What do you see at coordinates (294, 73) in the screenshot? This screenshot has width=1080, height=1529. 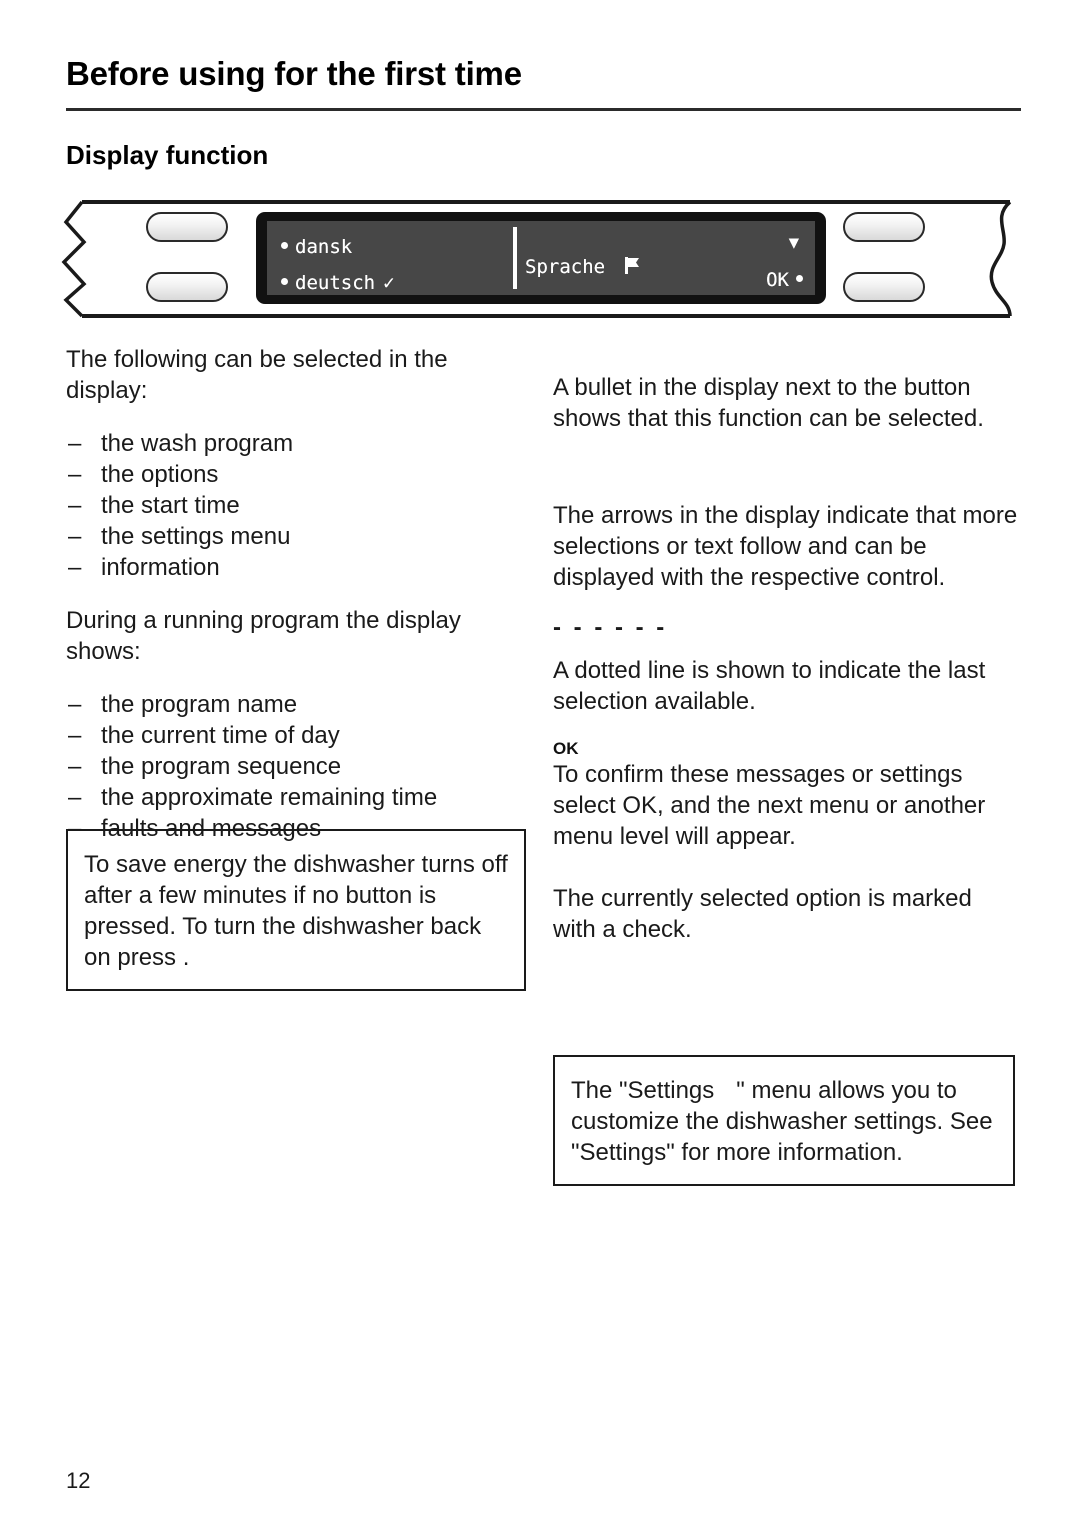 I see `chapter-title: Before using for the first time` at bounding box center [294, 73].